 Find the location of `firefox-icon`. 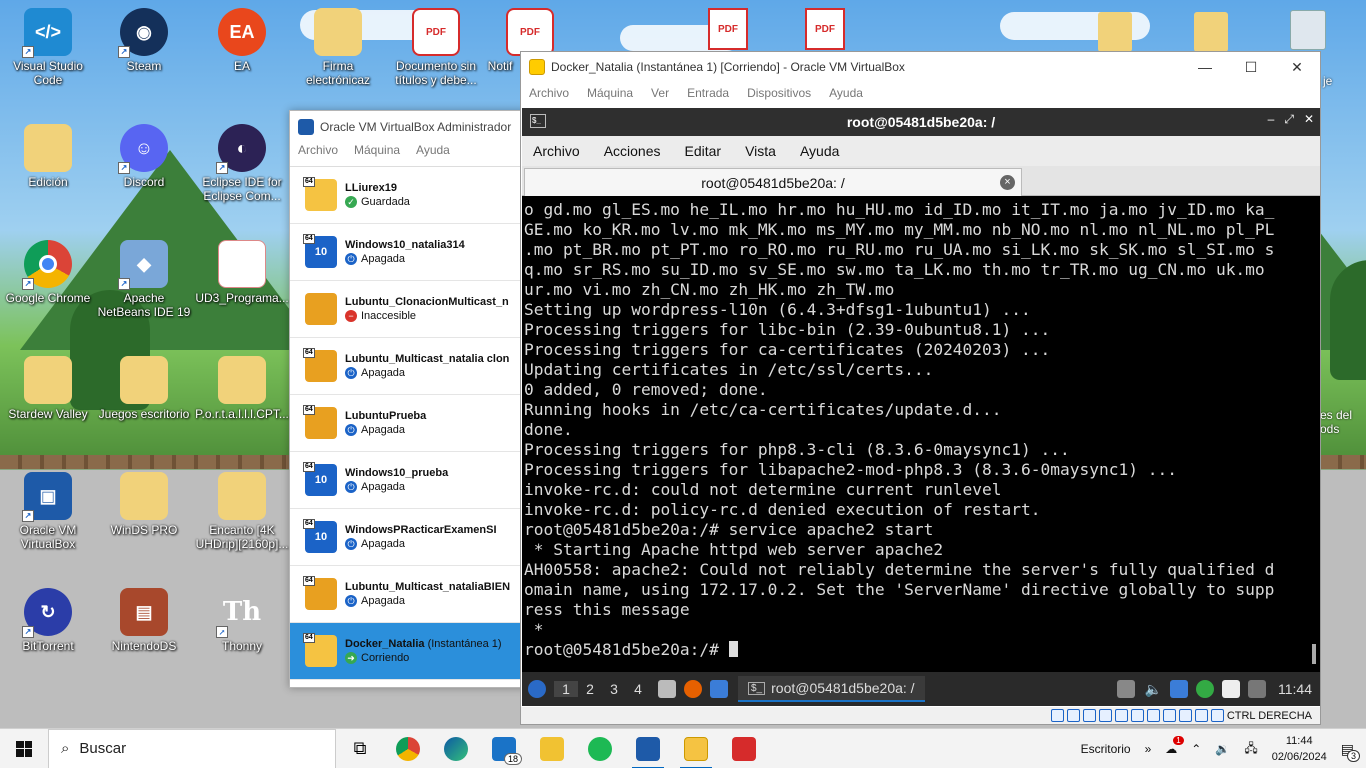

firefox-icon is located at coordinates (693, 689).